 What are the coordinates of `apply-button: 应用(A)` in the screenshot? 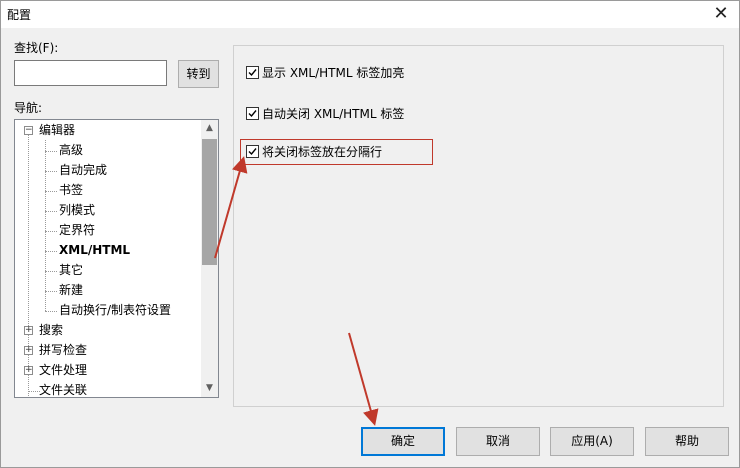 It's located at (592, 441).